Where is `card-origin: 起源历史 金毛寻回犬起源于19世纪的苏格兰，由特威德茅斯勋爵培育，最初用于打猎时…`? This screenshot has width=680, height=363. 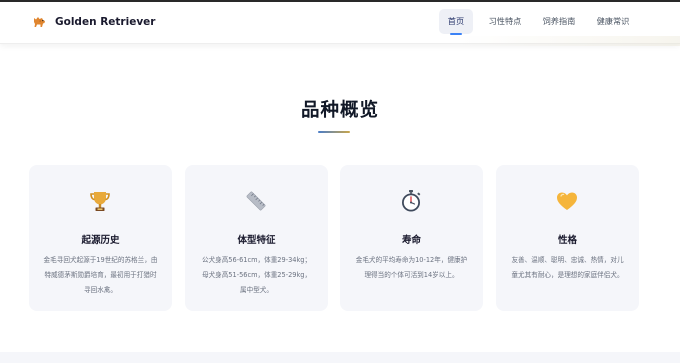 card-origin: 起源历史 金毛寻回犬起源于19世纪的苏格兰，由特威德茅斯勋爵培育，最初用于打猎时… is located at coordinates (100, 238).